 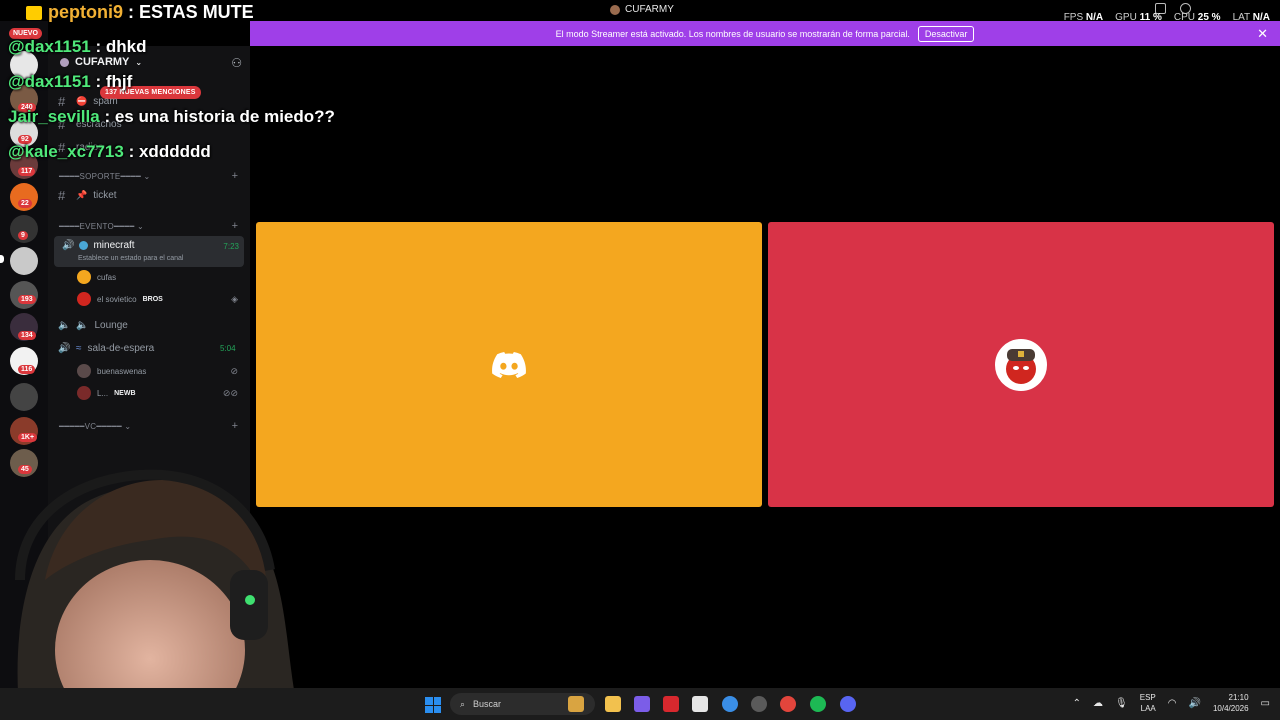 I want to click on lang-bottom: LAA, so click(x=1148, y=708).